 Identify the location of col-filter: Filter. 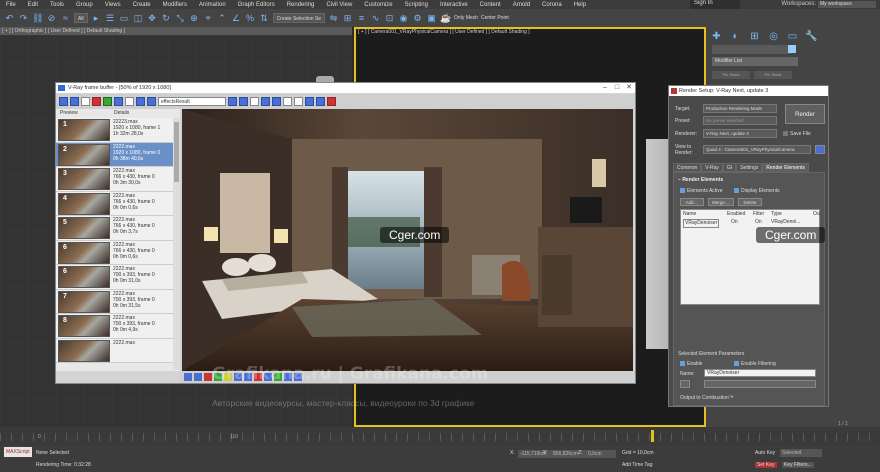
(758, 214).